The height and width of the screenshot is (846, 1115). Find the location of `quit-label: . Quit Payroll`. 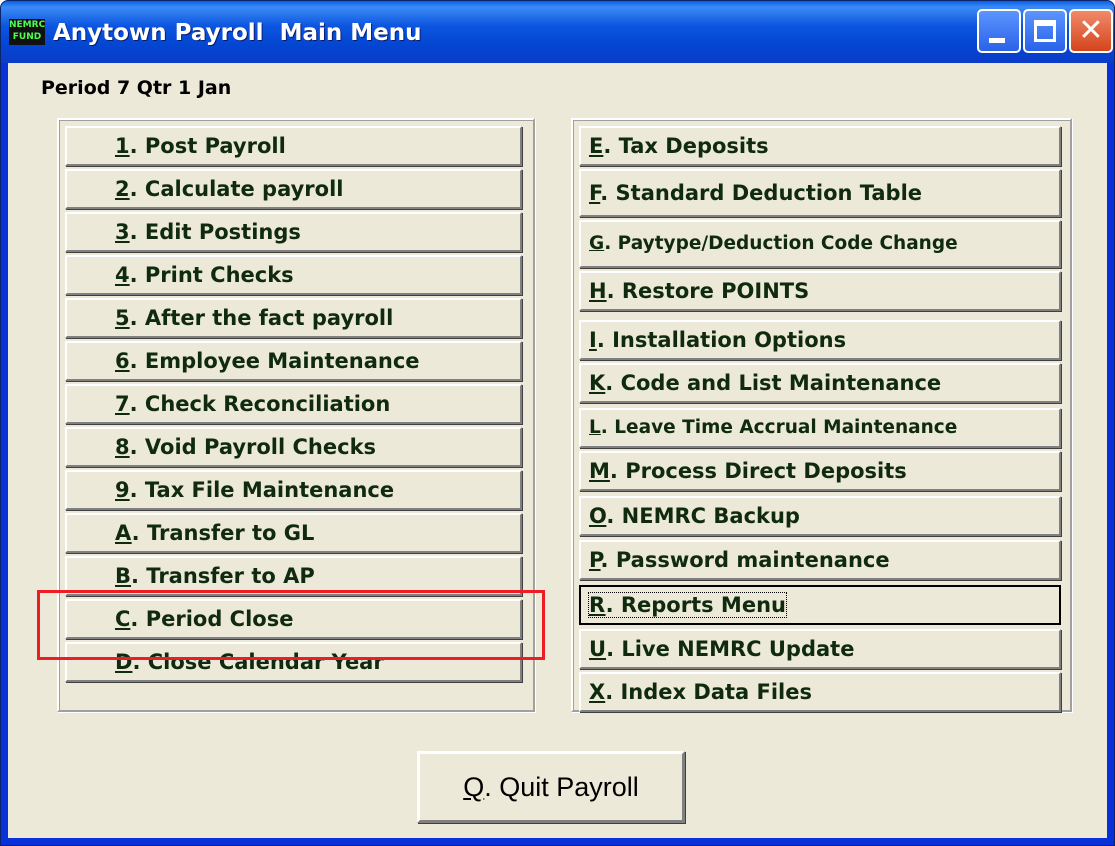

quit-label: . Quit Payroll is located at coordinates (561, 787).